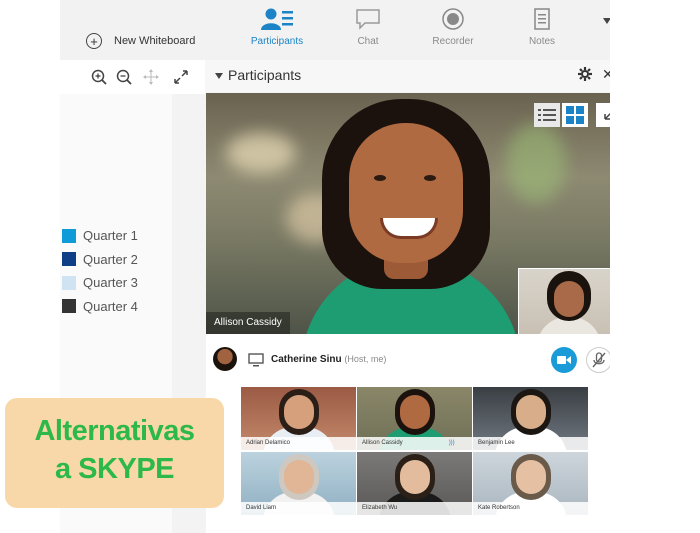 The width and height of the screenshot is (700, 533). What do you see at coordinates (585, 76) in the screenshot?
I see `gear-icon` at bounding box center [585, 76].